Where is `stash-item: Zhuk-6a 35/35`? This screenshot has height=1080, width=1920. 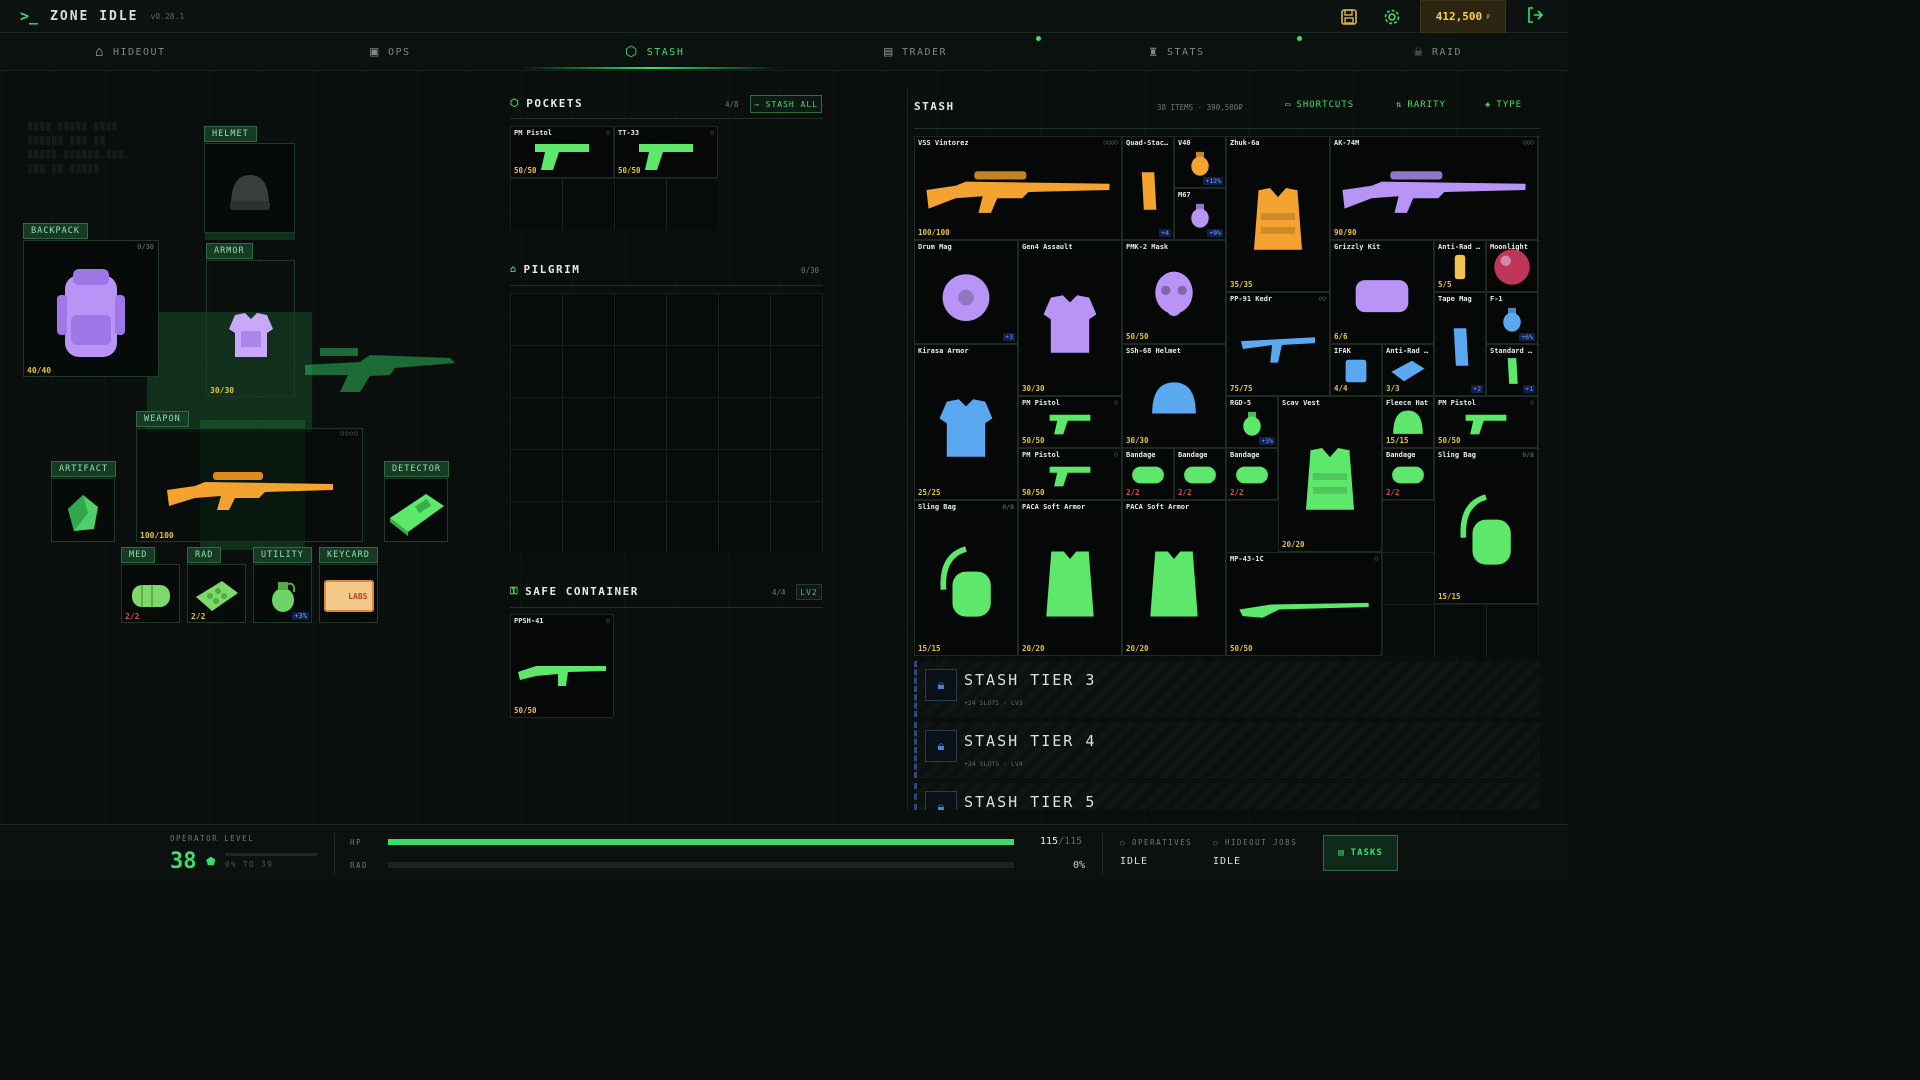 stash-item: Zhuk-6a 35/35 is located at coordinates (1278, 214).